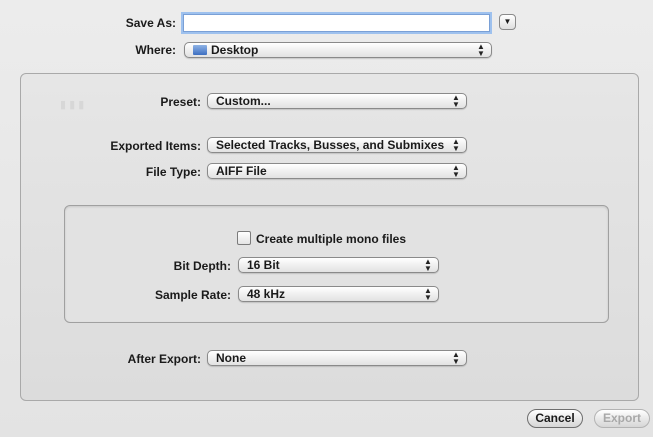 The width and height of the screenshot is (653, 437). What do you see at coordinates (338, 294) in the screenshot?
I see `sample-rate-popup: 48 kHz ▲ ▼` at bounding box center [338, 294].